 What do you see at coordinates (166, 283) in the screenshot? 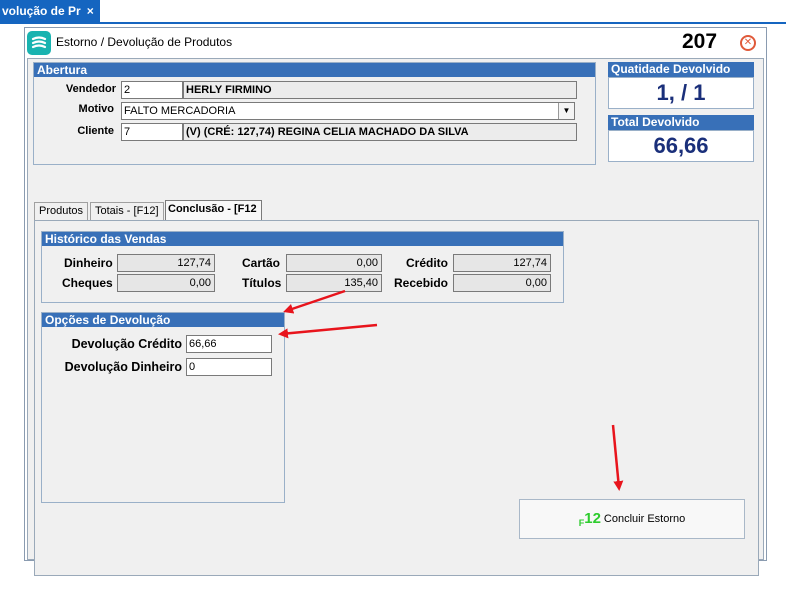
I see `cheques-value: 0,00` at bounding box center [166, 283].